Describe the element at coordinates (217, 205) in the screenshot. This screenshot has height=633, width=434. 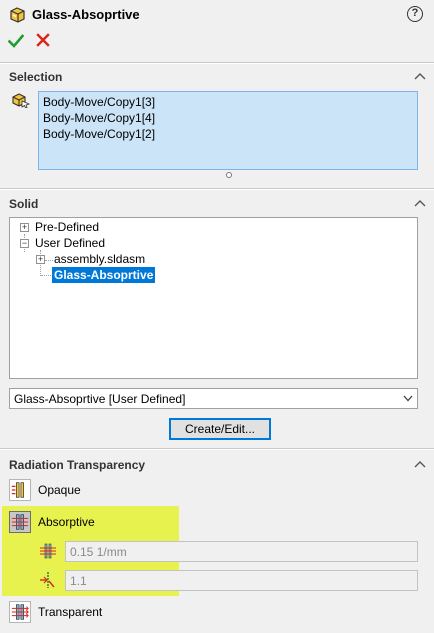
I see `solid-section-header: Solid` at that location.